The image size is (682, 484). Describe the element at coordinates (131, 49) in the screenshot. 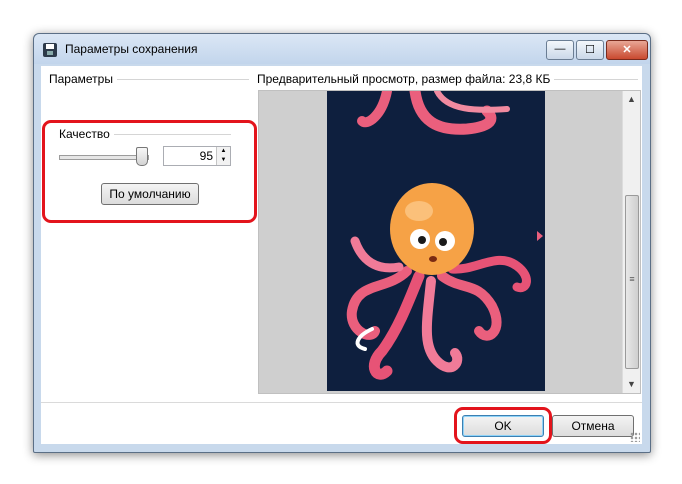

I see `window-title: Параметры сохранения` at that location.